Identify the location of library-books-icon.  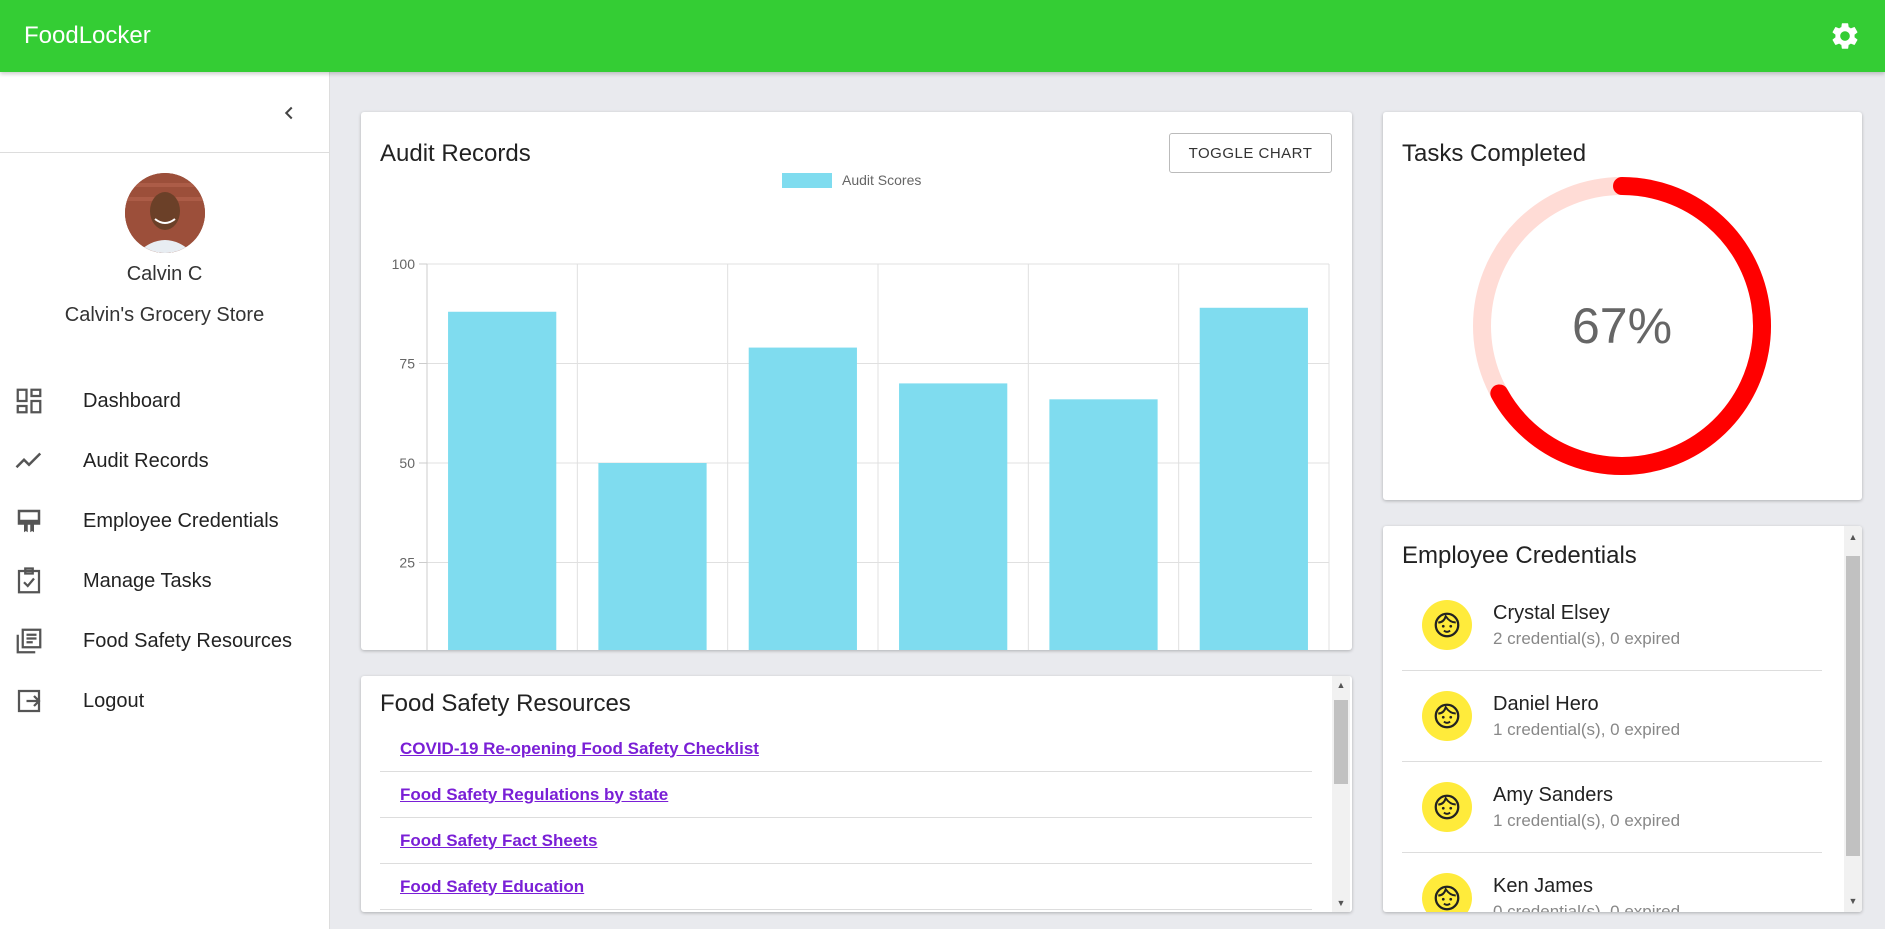
(29, 641).